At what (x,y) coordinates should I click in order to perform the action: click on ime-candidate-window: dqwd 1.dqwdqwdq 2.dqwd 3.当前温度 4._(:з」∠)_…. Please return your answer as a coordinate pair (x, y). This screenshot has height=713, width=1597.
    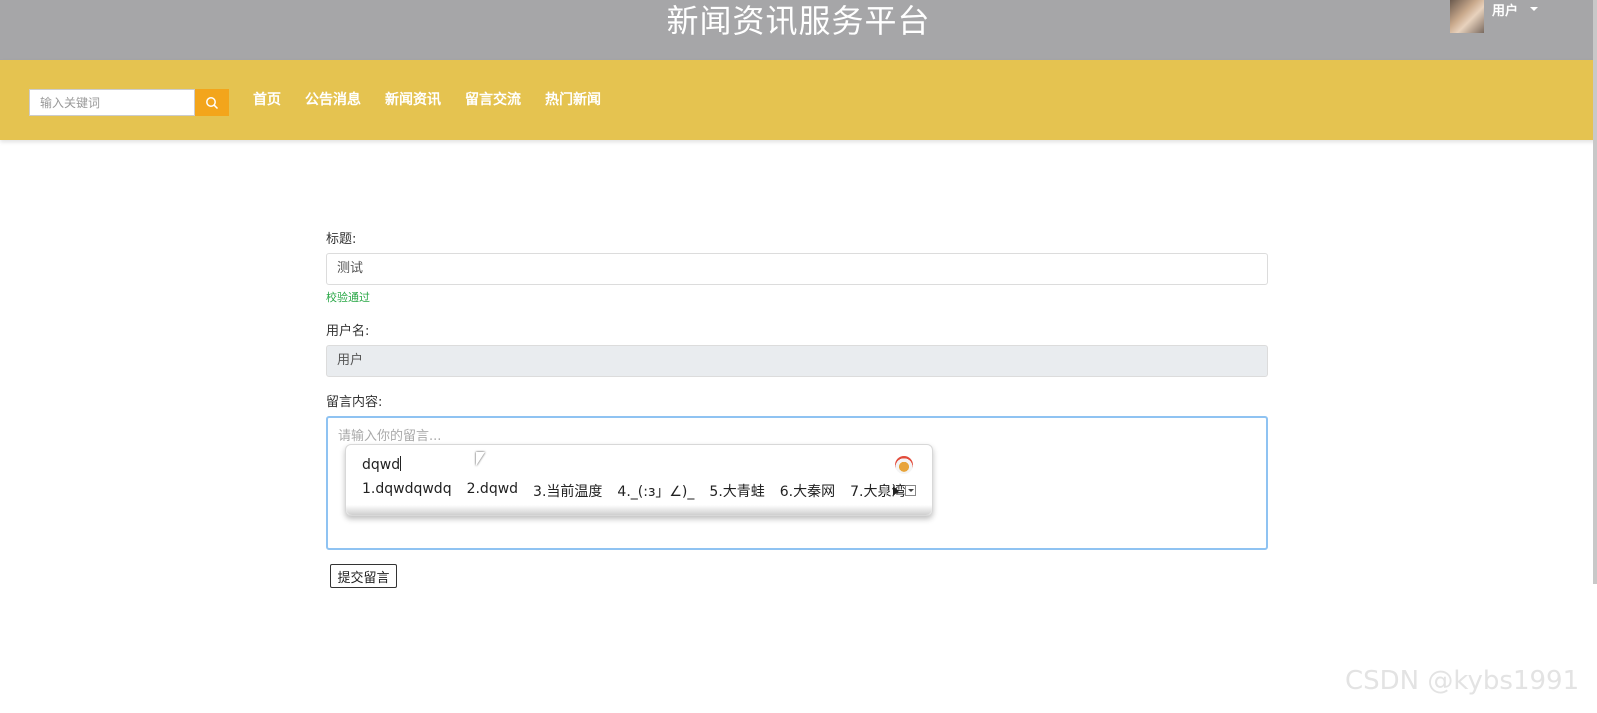
    Looking at the image, I should click on (639, 480).